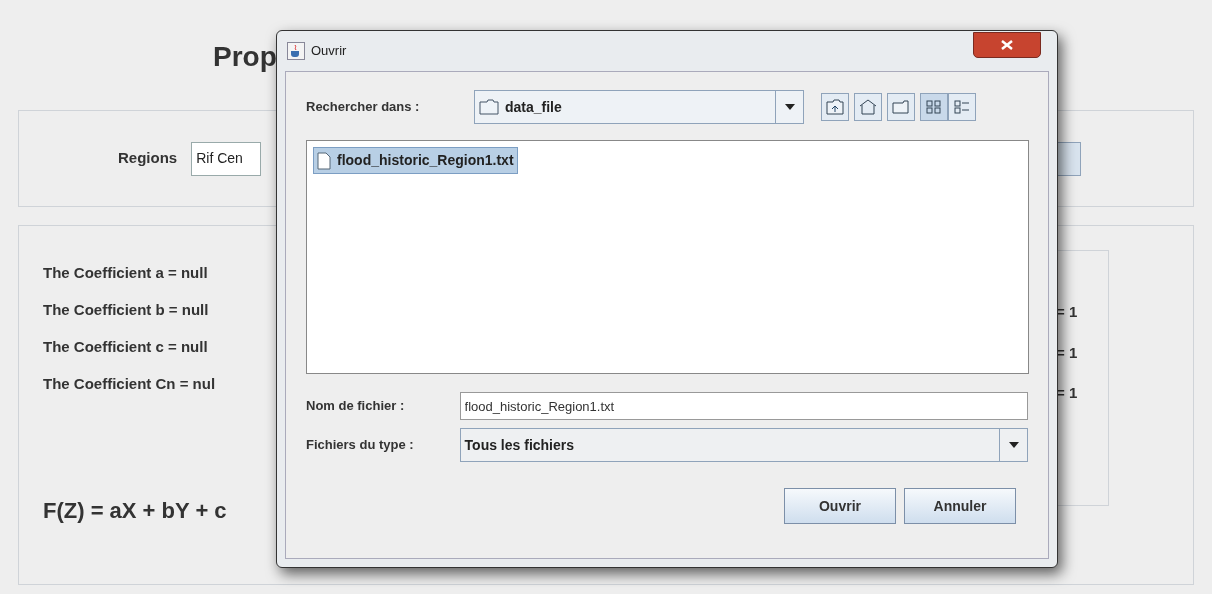  What do you see at coordinates (840, 506) in the screenshot?
I see `open-button: Ouvrir` at bounding box center [840, 506].